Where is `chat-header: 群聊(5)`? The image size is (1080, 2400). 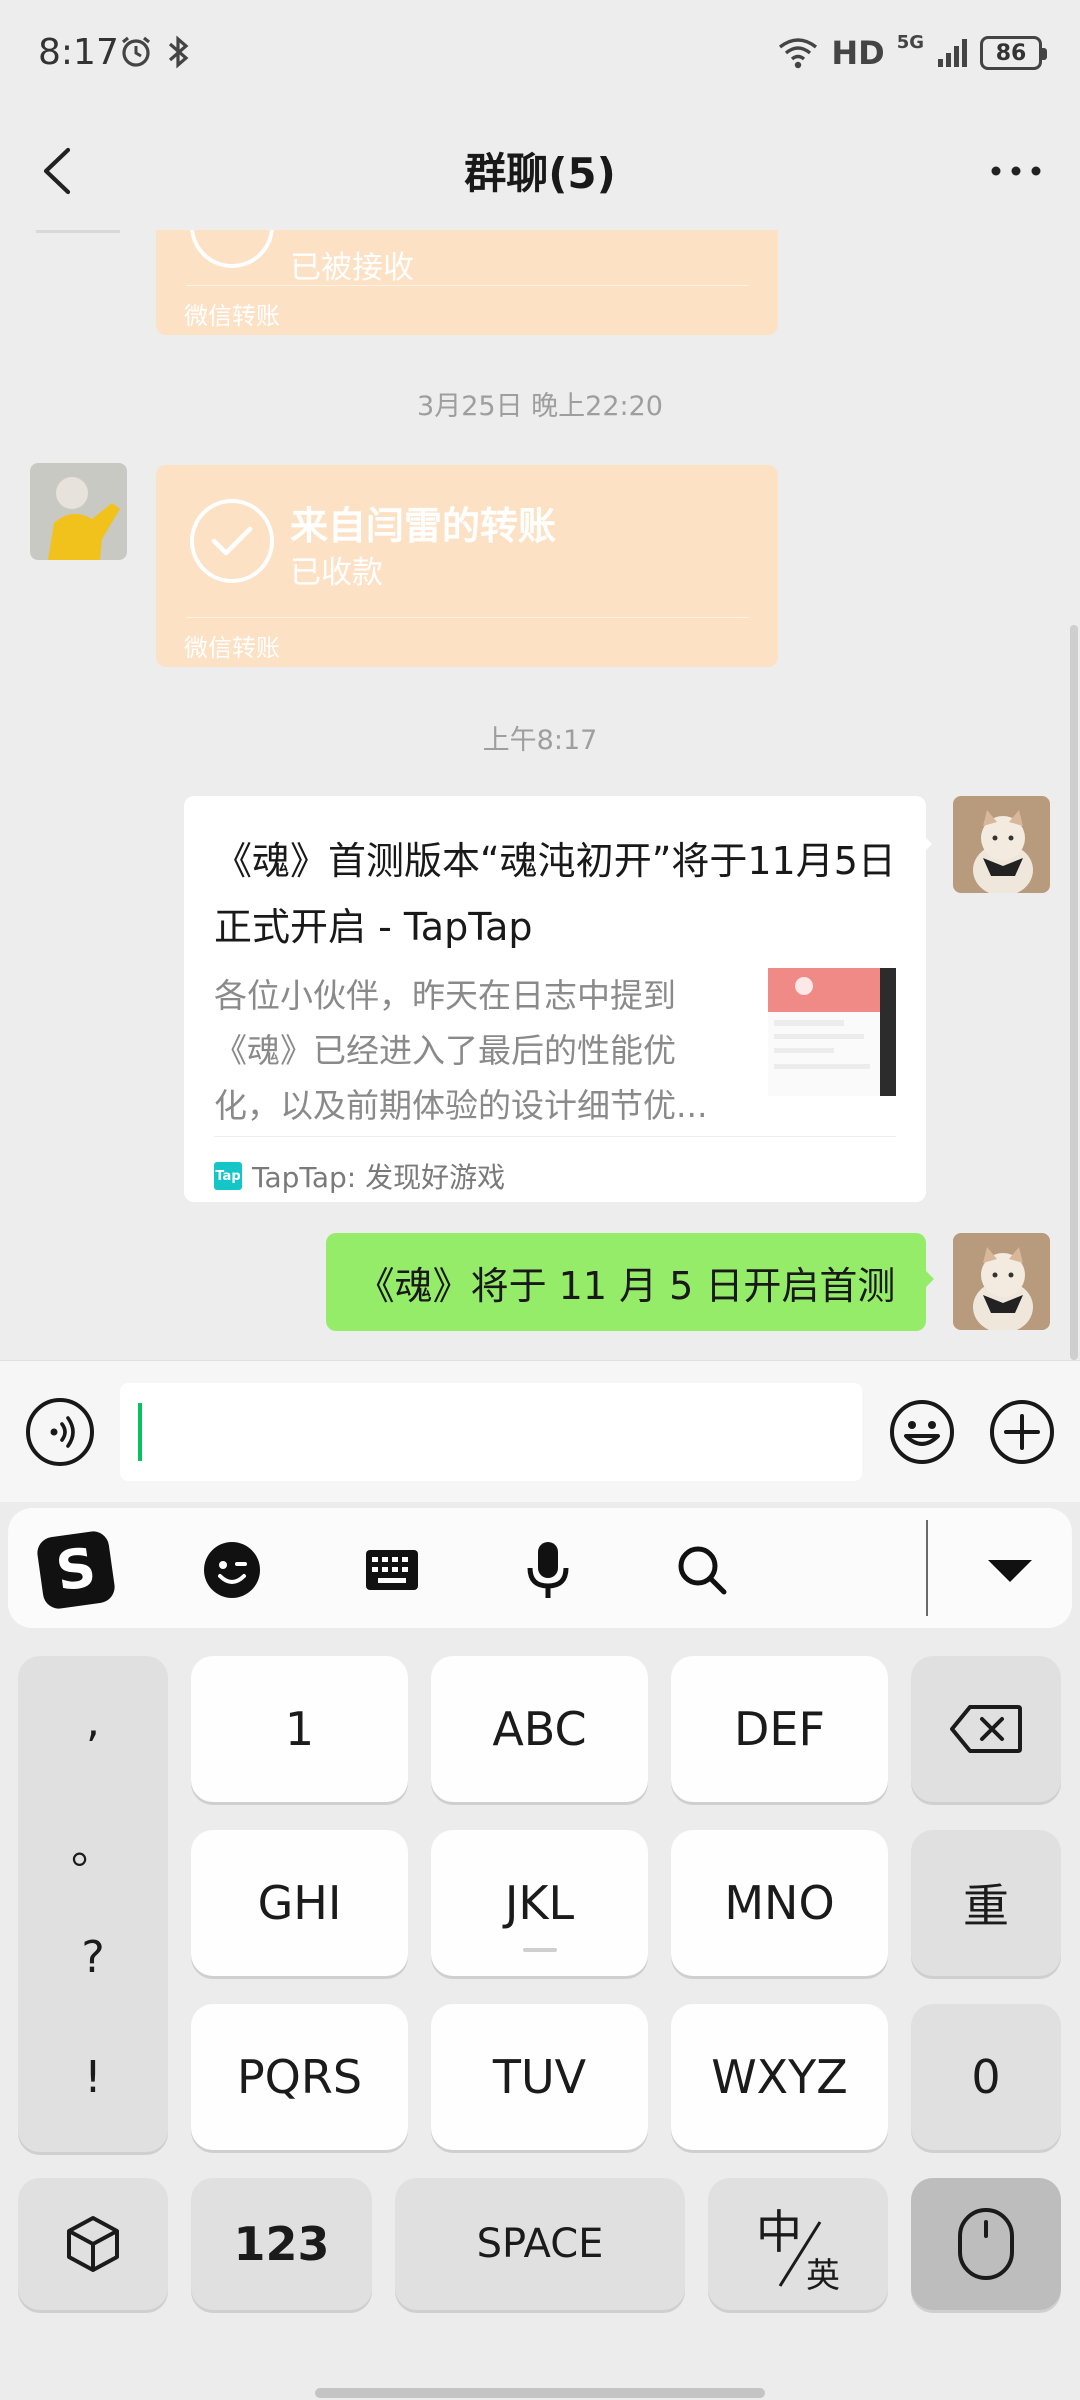 chat-header: 群聊(5) is located at coordinates (540, 170).